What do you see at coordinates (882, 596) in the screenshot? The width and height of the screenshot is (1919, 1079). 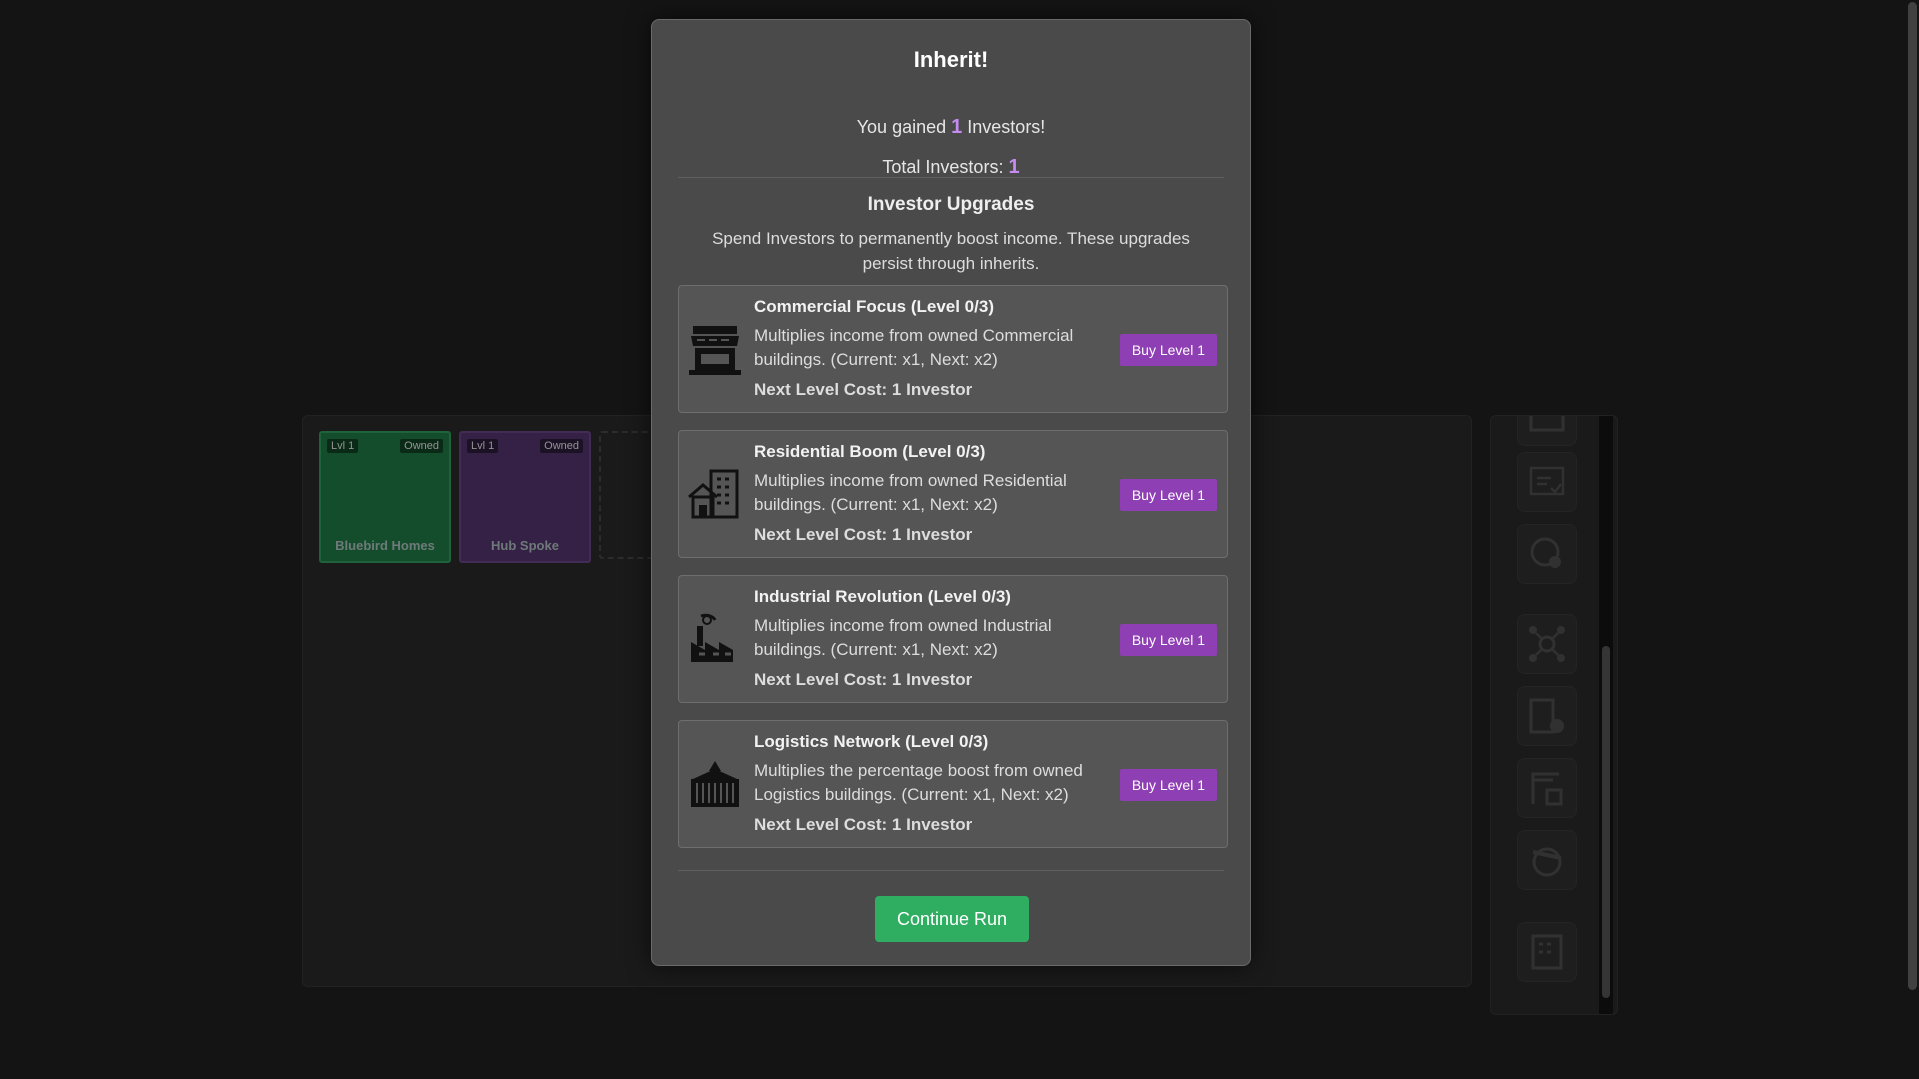 I see `upgrade-title: Industrial Revolution (Level 0/3)` at bounding box center [882, 596].